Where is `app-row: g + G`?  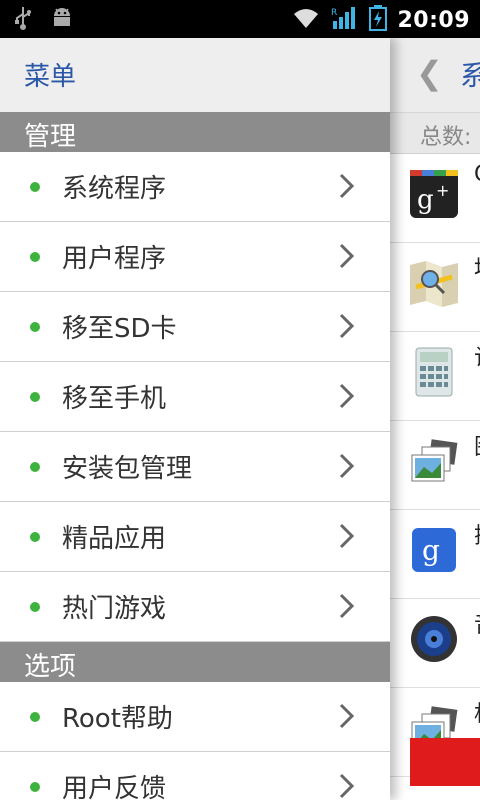
app-row: g + G is located at coordinates (435, 198).